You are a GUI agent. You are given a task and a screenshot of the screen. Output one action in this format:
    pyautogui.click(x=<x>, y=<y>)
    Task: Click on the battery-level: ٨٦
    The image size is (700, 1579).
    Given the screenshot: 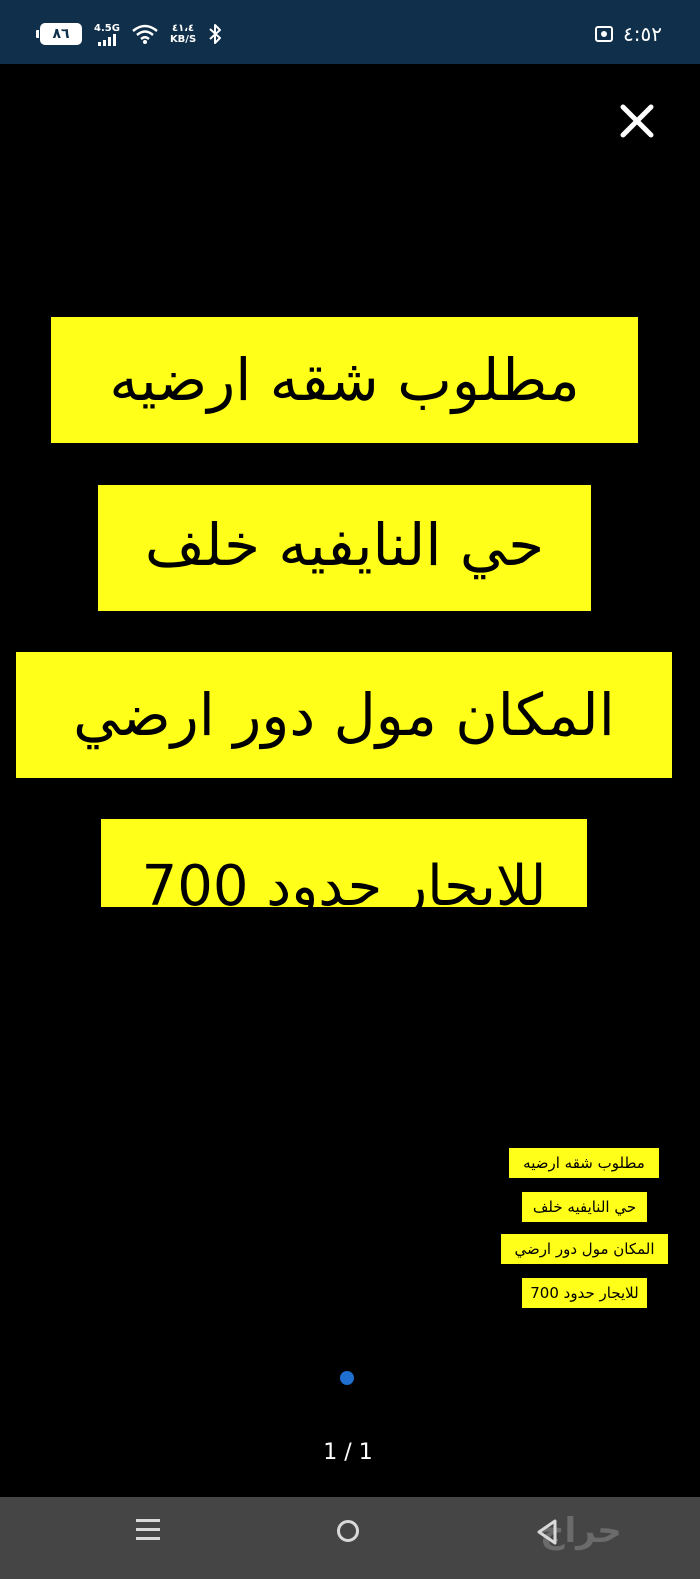 What is the action you would take?
    pyautogui.click(x=61, y=34)
    